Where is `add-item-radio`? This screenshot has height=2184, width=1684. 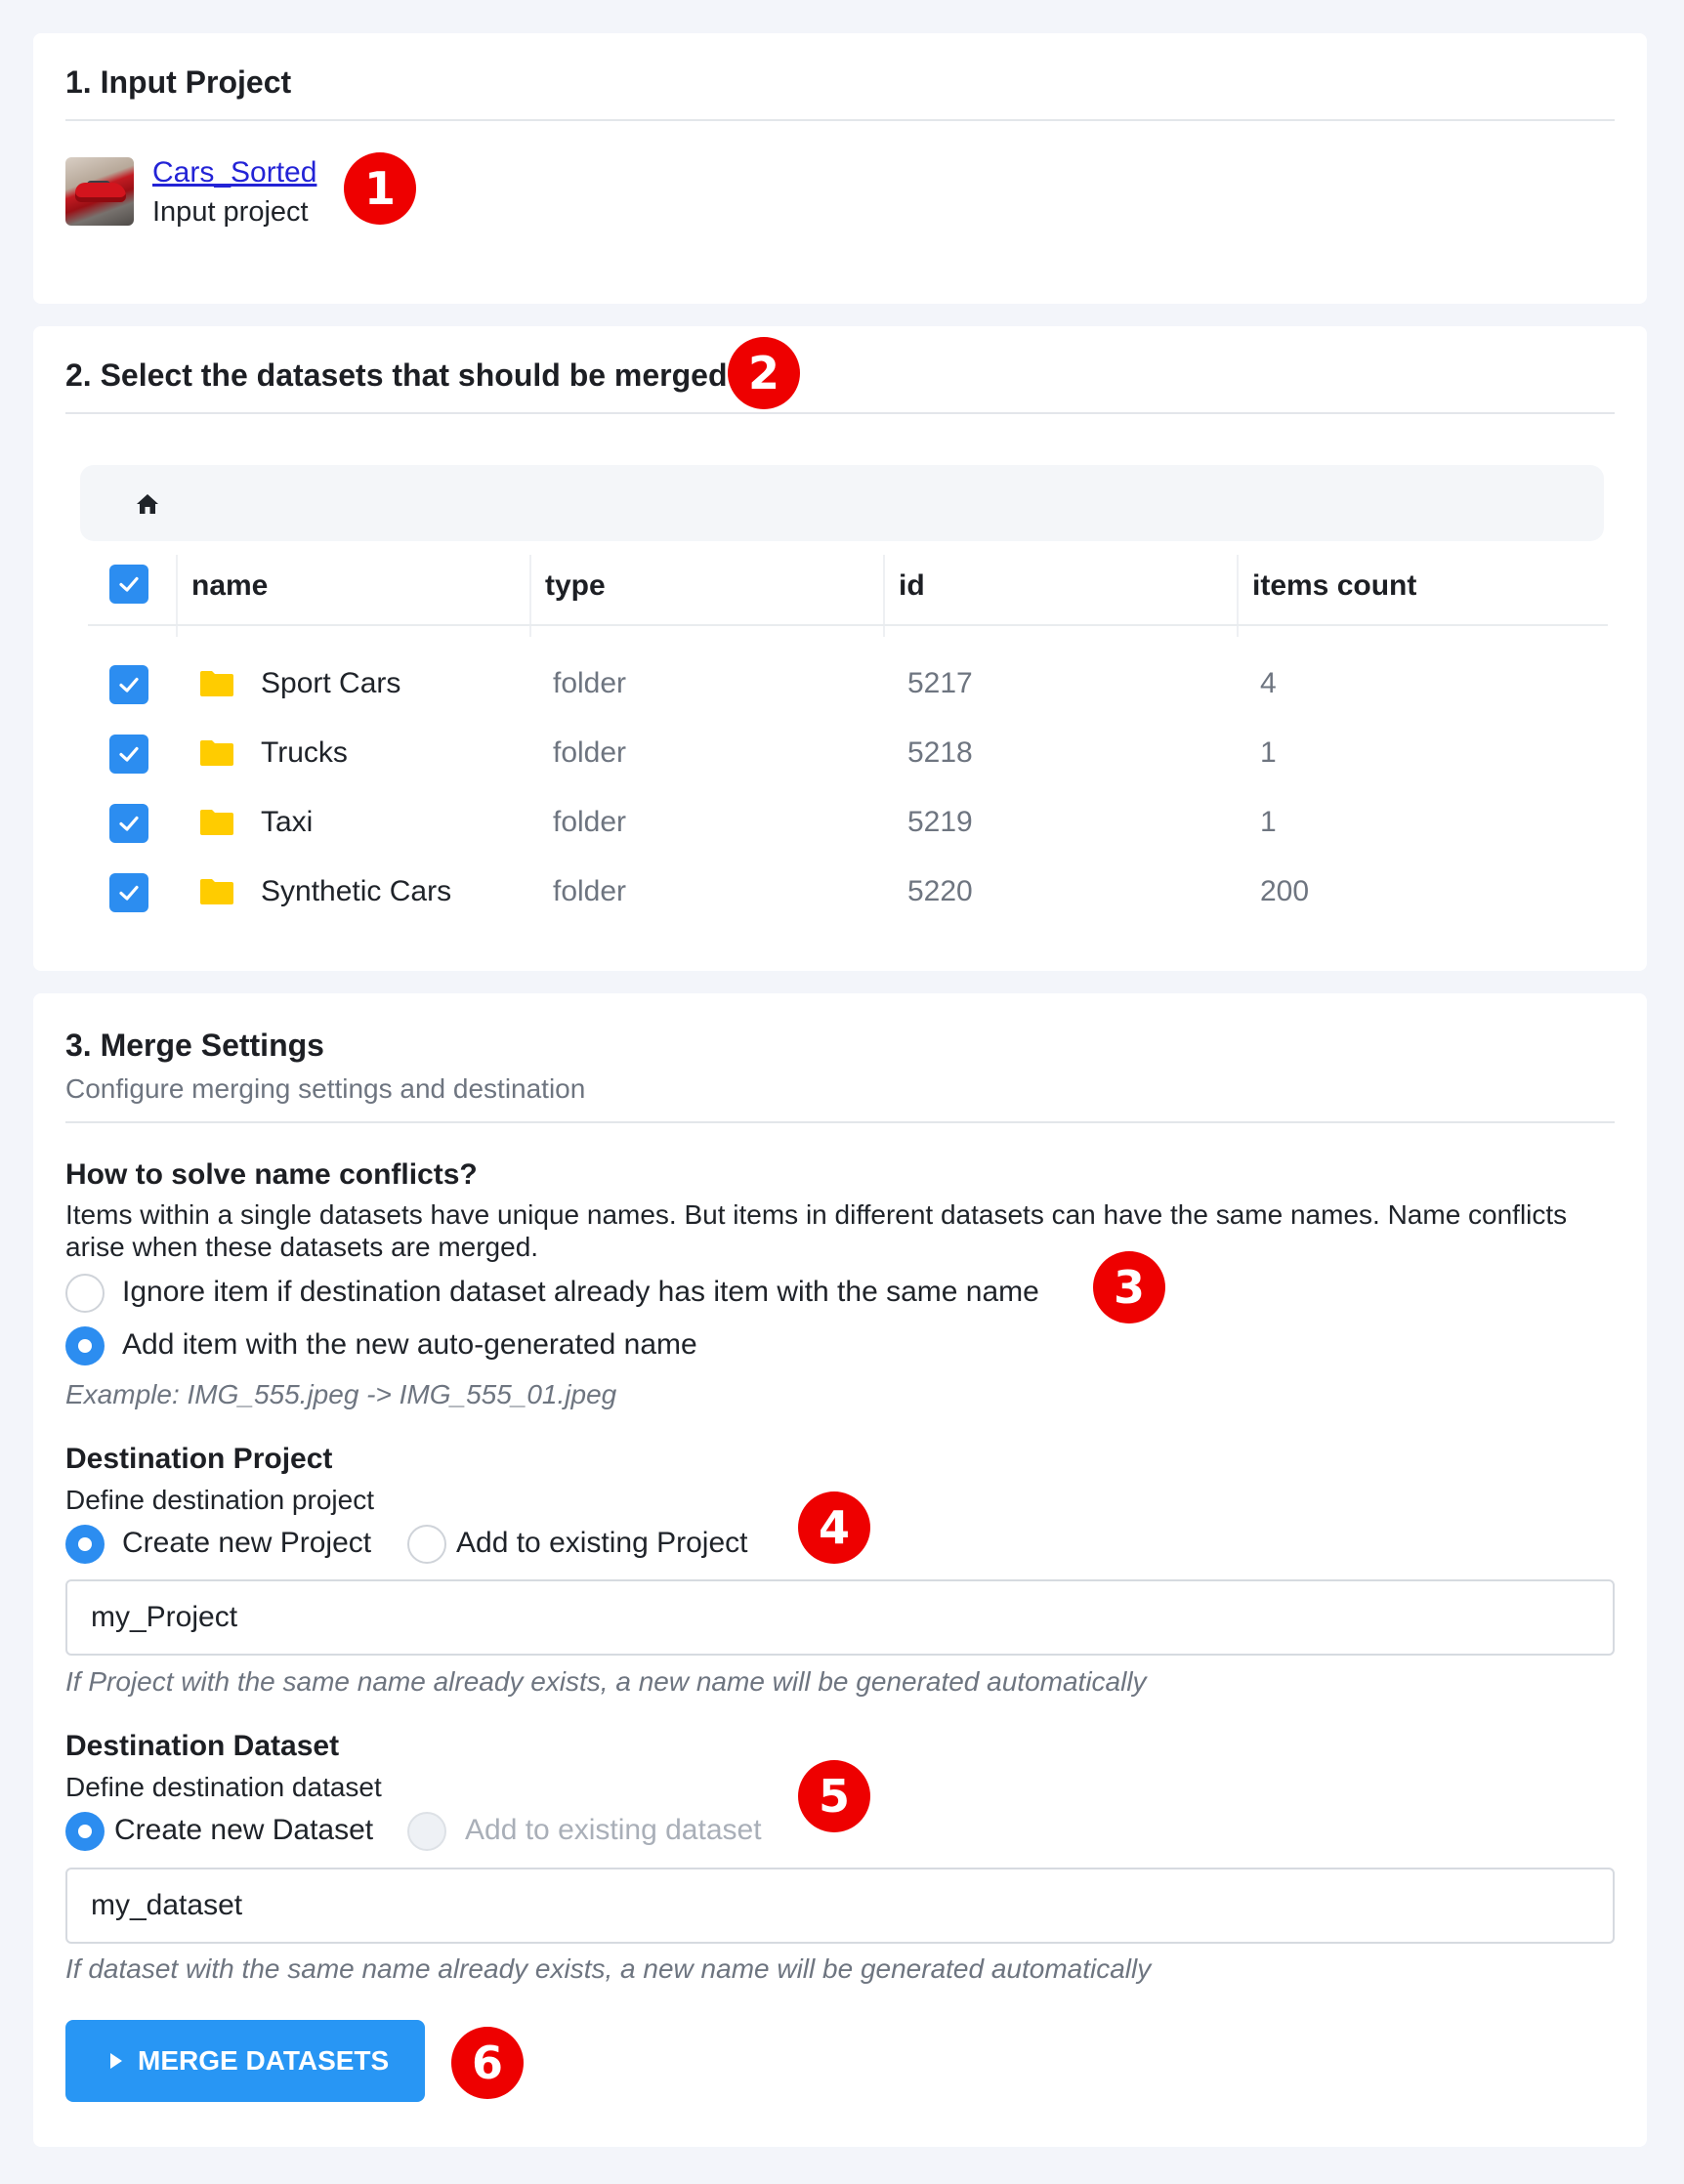 add-item-radio is located at coordinates (85, 1345).